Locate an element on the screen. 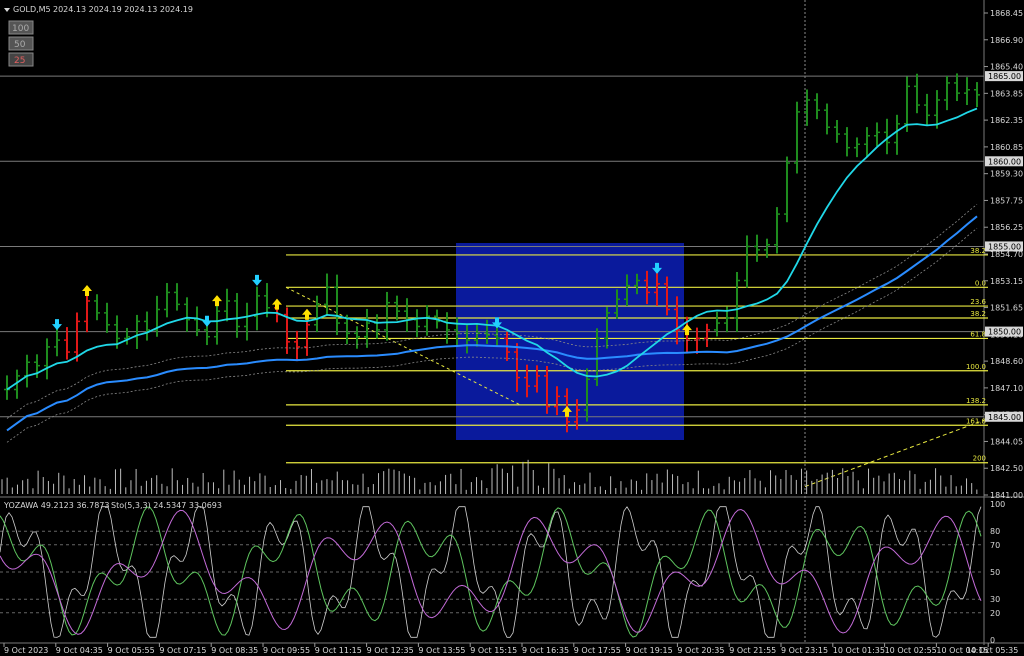  price-highlight-label: 1845.00 is located at coordinates (1004, 417).